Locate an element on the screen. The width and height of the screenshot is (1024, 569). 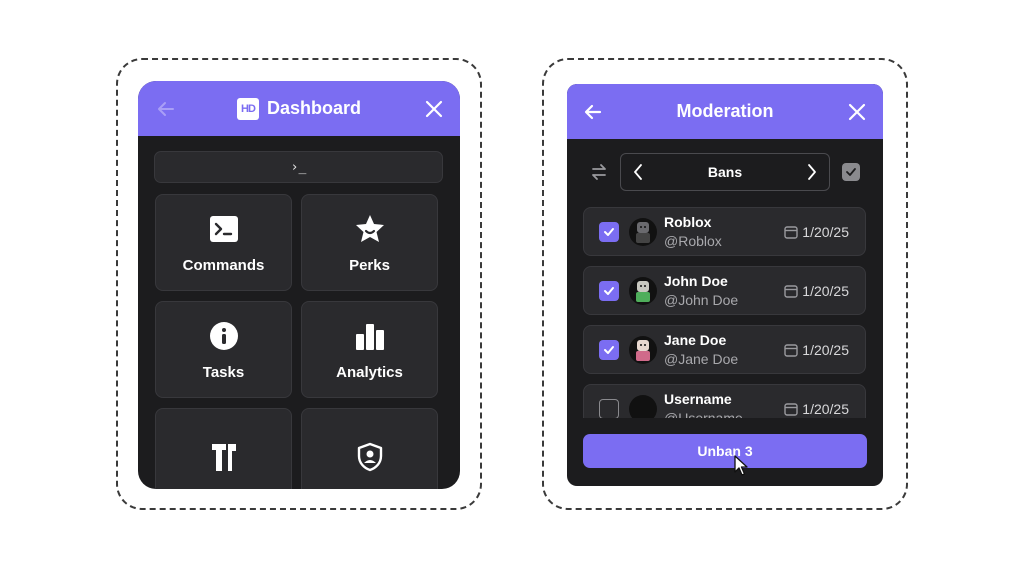
hd-logo: HD is located at coordinates (247, 108).